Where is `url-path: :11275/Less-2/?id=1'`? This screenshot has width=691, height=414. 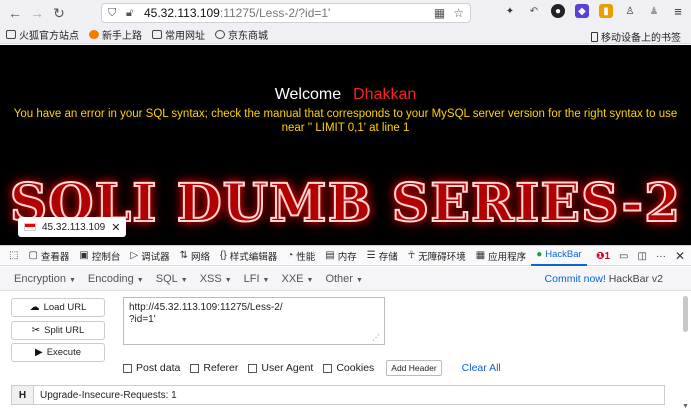
url-path: :11275/Less-2/?id=1' is located at coordinates (275, 13).